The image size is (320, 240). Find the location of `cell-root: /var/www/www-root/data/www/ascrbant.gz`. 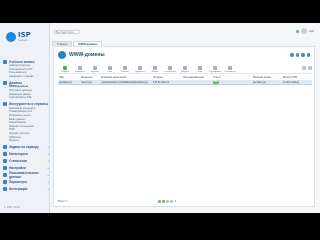

cell-root: /var/www/www-root/data/www/ascrbant.gz is located at coordinates (124, 82).